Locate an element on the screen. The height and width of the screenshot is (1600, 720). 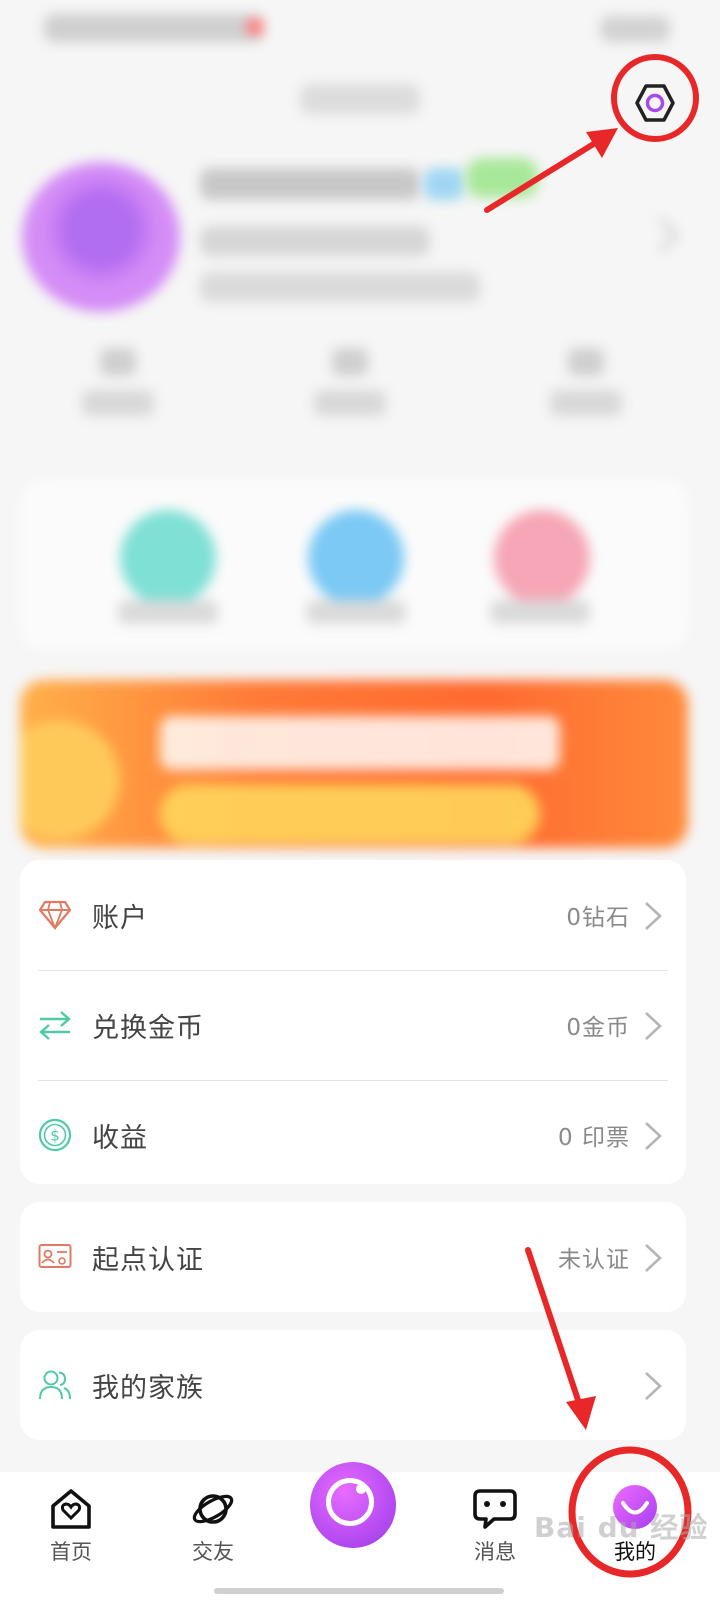
chat-bubble-icon is located at coordinates (495, 1509).